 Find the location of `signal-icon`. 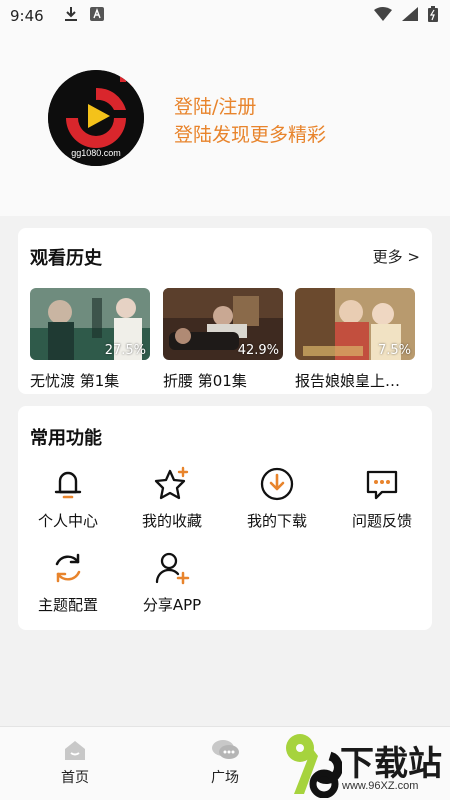

signal-icon is located at coordinates (410, 16).